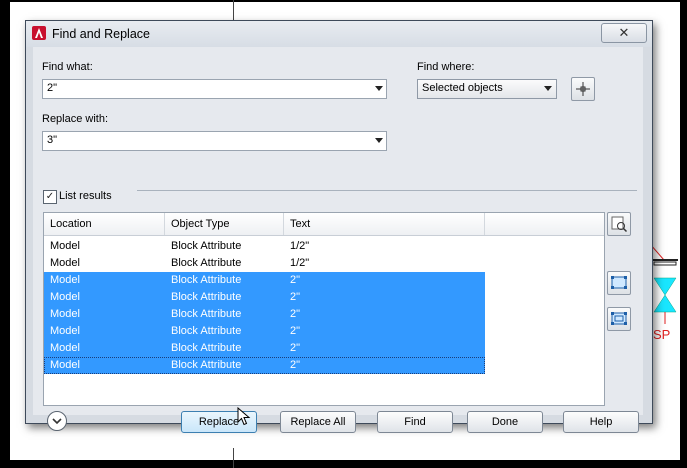  What do you see at coordinates (52, 140) in the screenshot?
I see `replace-with-value: 3"` at bounding box center [52, 140].